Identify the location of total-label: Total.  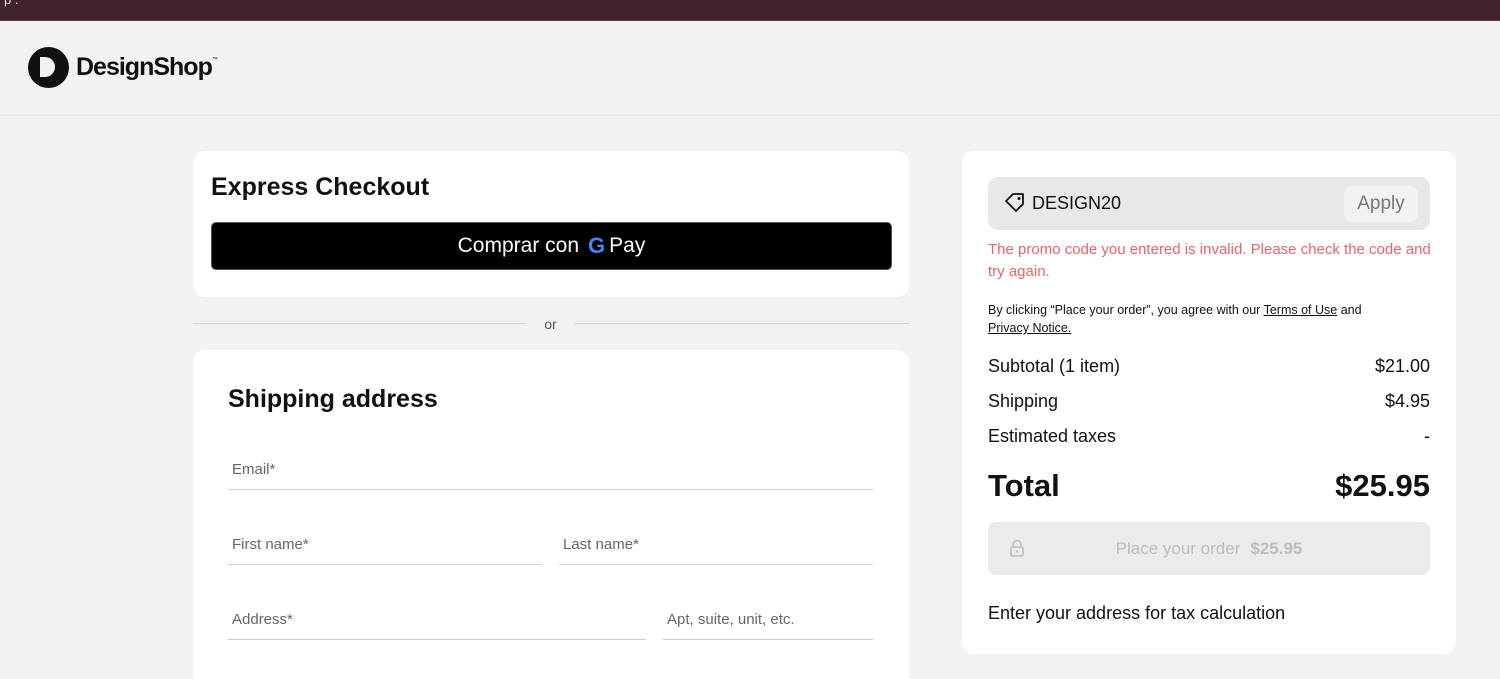
(1024, 485).